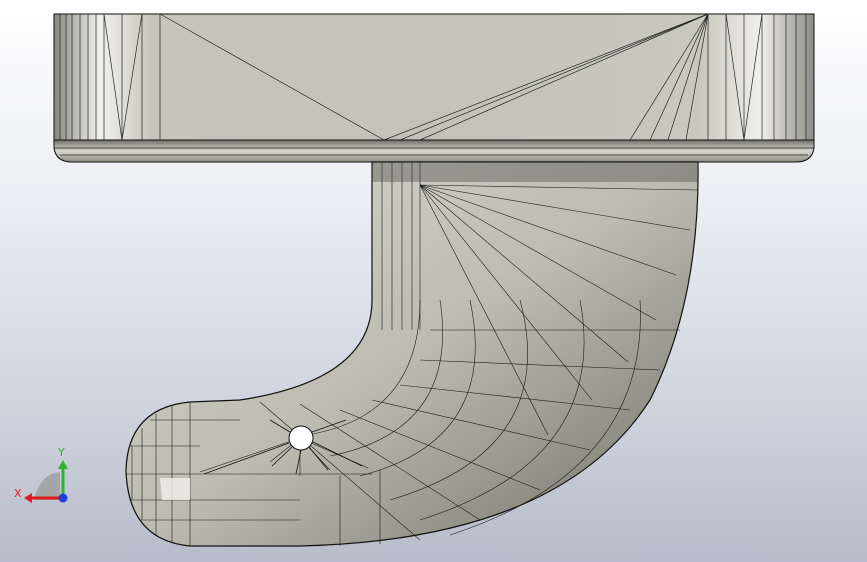 The width and height of the screenshot is (867, 562). I want to click on x-arrow-icon, so click(28, 498).